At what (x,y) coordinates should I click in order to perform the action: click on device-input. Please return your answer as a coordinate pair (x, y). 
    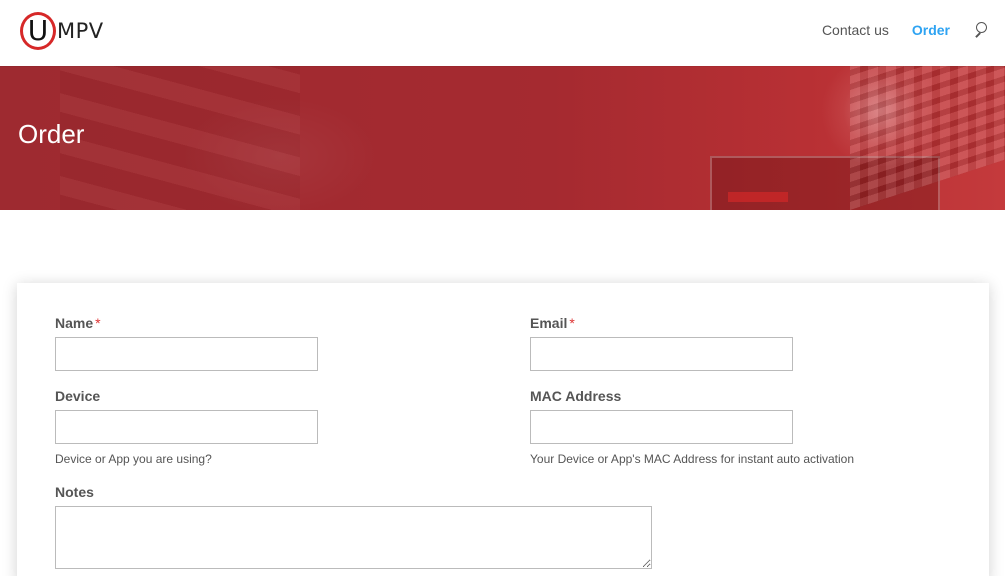
    Looking at the image, I should click on (186, 427).